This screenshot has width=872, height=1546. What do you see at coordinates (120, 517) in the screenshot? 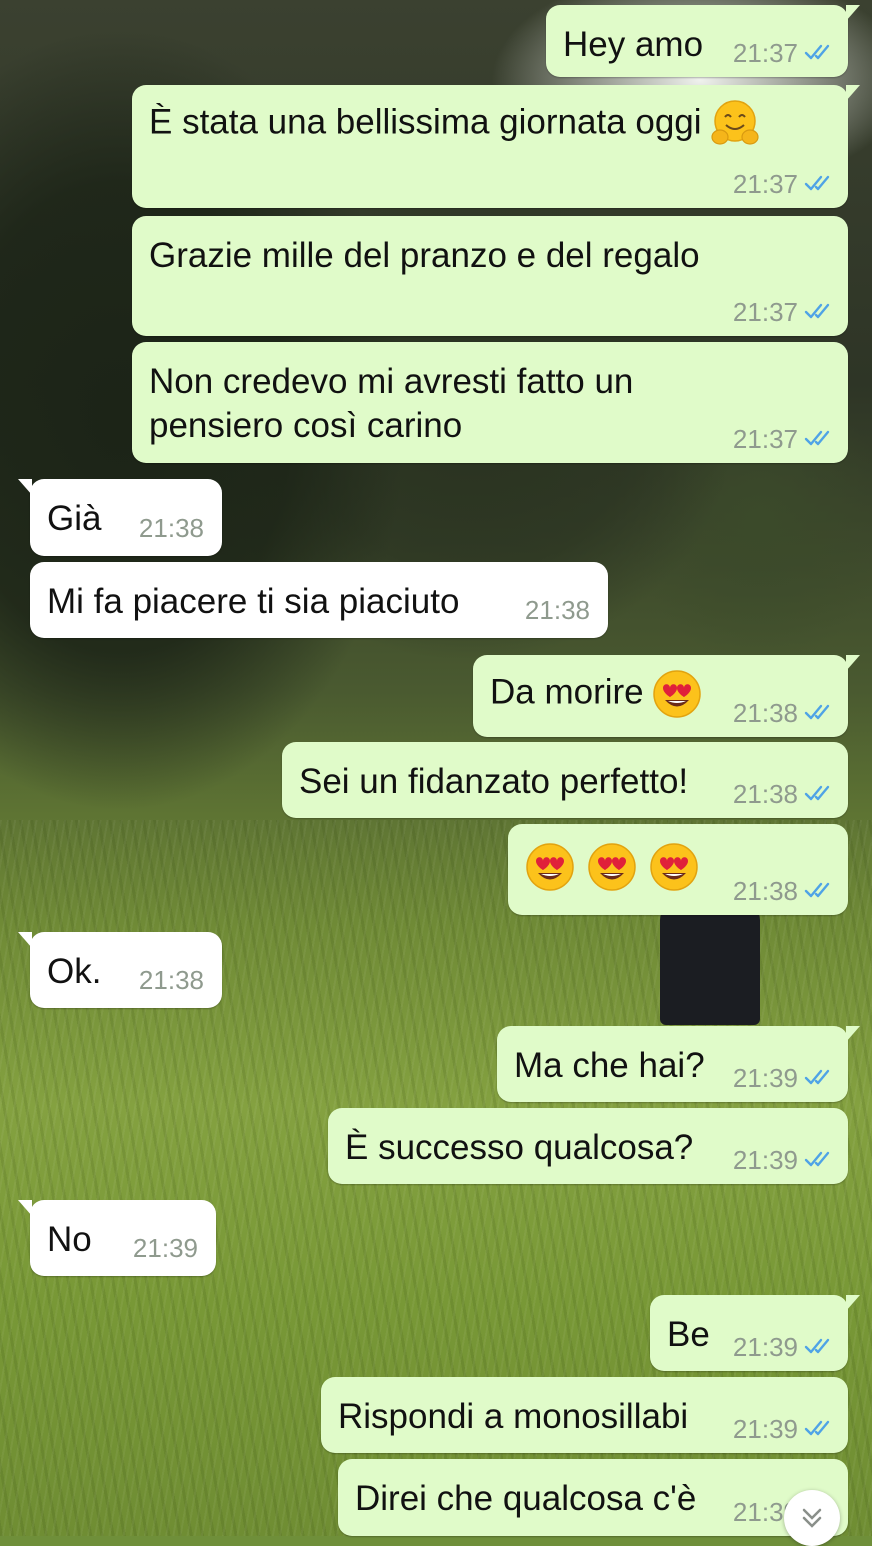
I see `incoming-message-bubble: Già 21:38` at bounding box center [120, 517].